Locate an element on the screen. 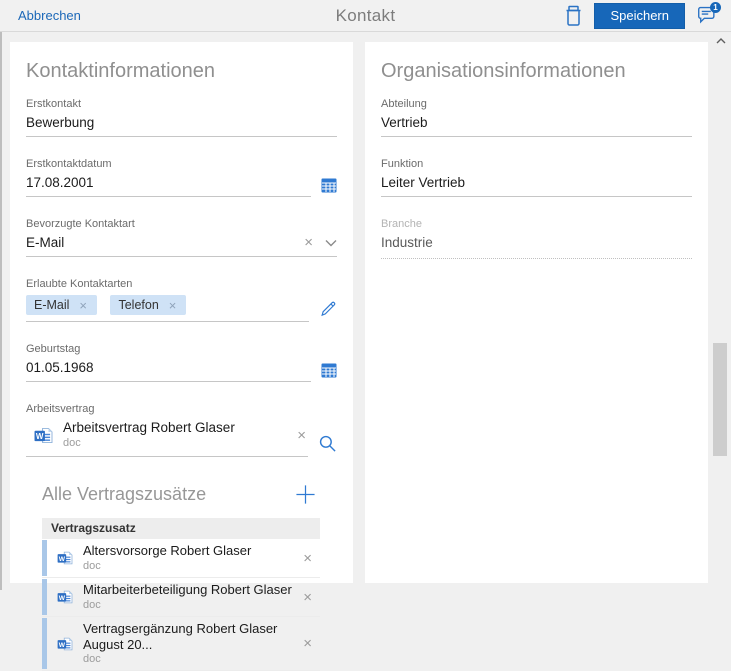  geburtstag-input: 01.05.1968 is located at coordinates (168, 370).